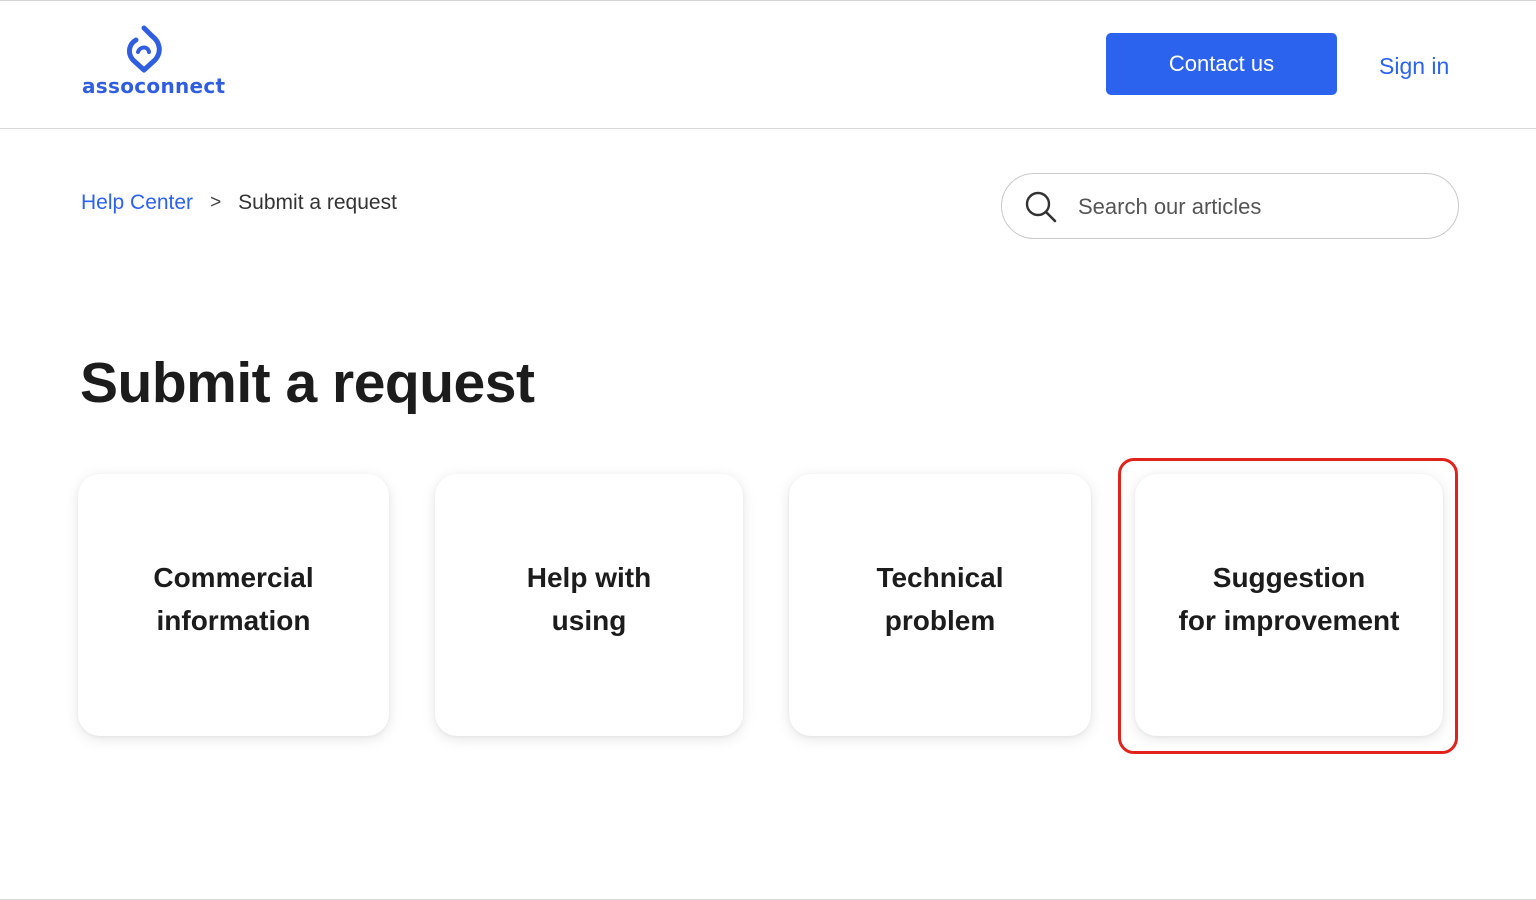  I want to click on card-label: Suggestion for improvement, so click(1289, 599).